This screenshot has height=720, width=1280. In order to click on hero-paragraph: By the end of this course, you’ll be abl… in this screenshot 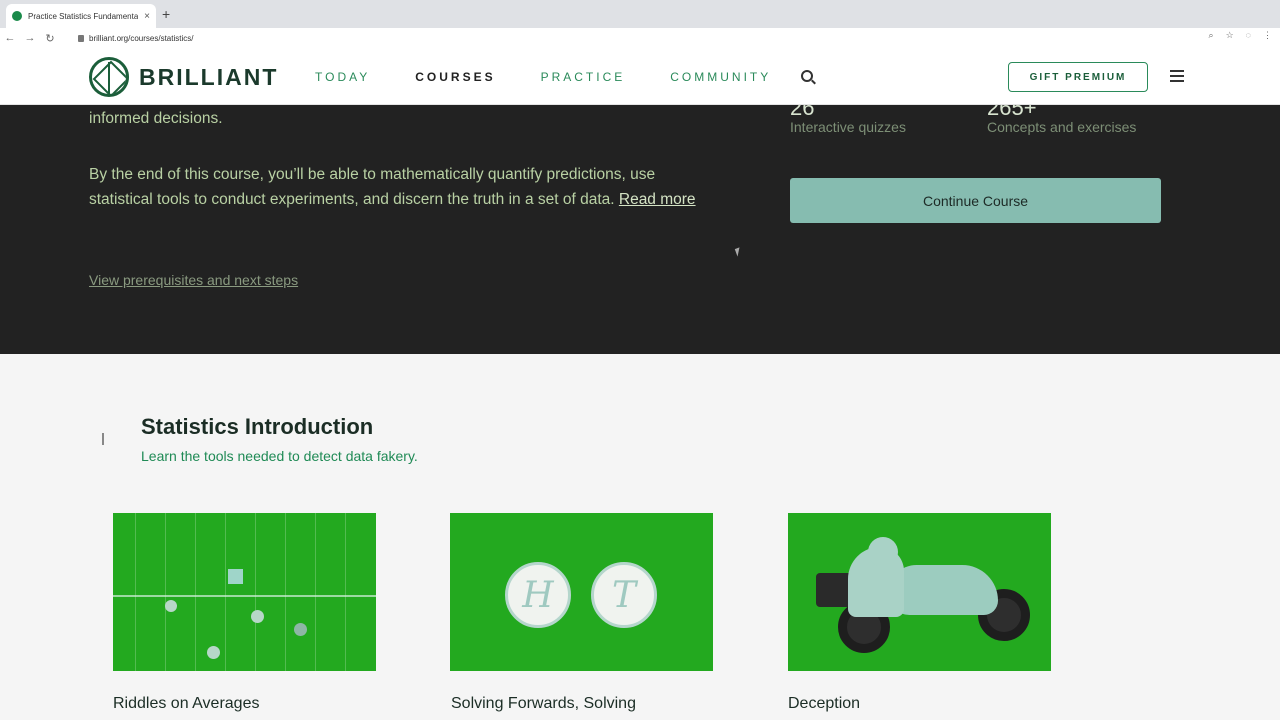, I will do `click(372, 187)`.